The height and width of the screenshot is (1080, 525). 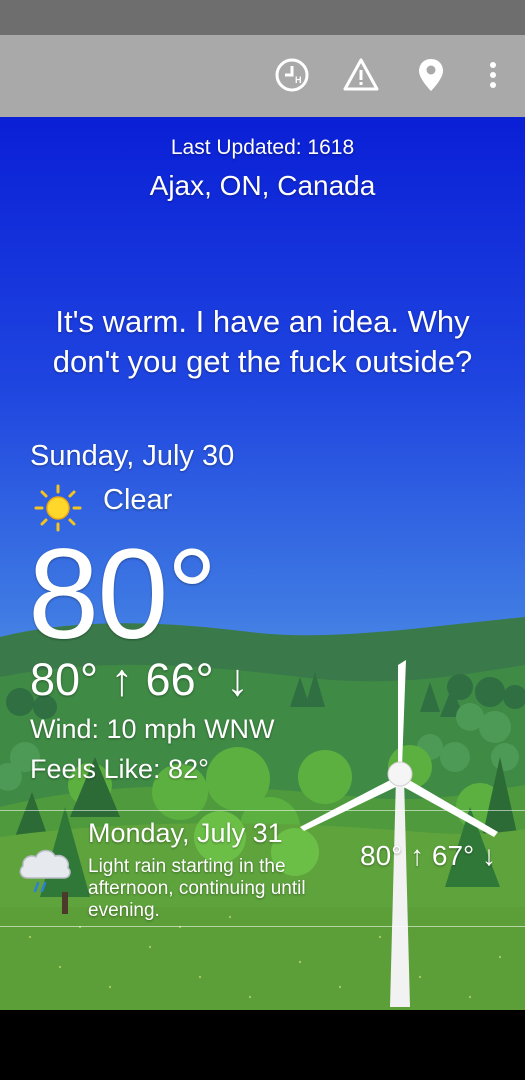 What do you see at coordinates (119, 769) in the screenshot?
I see `feels-like-text: Feels Like: 82°` at bounding box center [119, 769].